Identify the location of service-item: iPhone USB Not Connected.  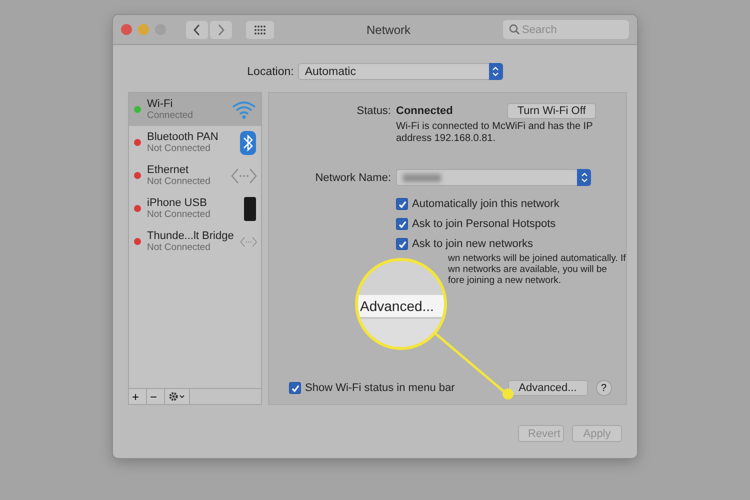
(195, 208).